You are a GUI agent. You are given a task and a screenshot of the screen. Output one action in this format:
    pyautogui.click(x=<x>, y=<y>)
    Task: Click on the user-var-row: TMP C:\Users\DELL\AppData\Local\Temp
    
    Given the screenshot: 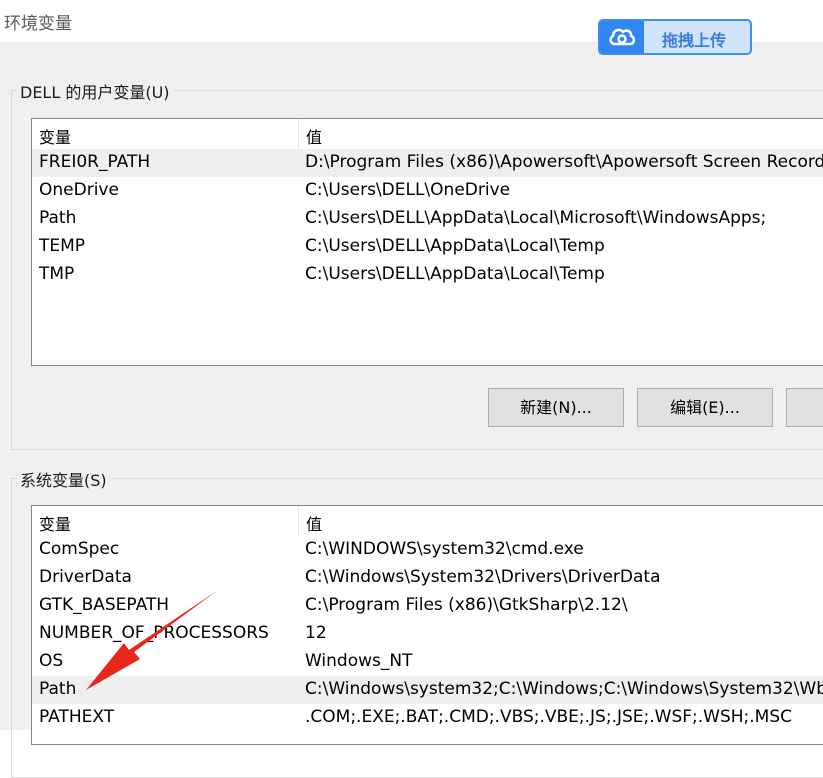 What is the action you would take?
    pyautogui.click(x=427, y=275)
    